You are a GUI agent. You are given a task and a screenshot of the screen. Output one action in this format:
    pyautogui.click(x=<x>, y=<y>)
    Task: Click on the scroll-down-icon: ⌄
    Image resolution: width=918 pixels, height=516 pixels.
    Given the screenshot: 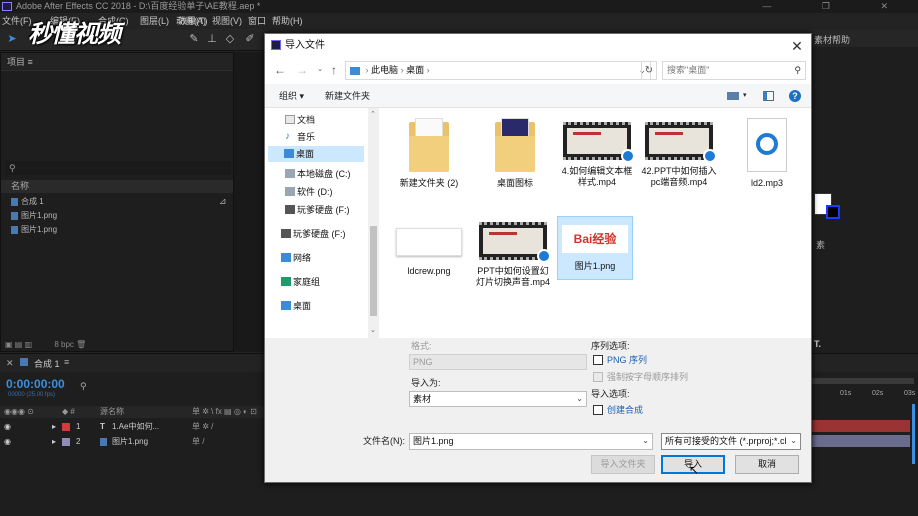 What is the action you would take?
    pyautogui.click(x=373, y=330)
    